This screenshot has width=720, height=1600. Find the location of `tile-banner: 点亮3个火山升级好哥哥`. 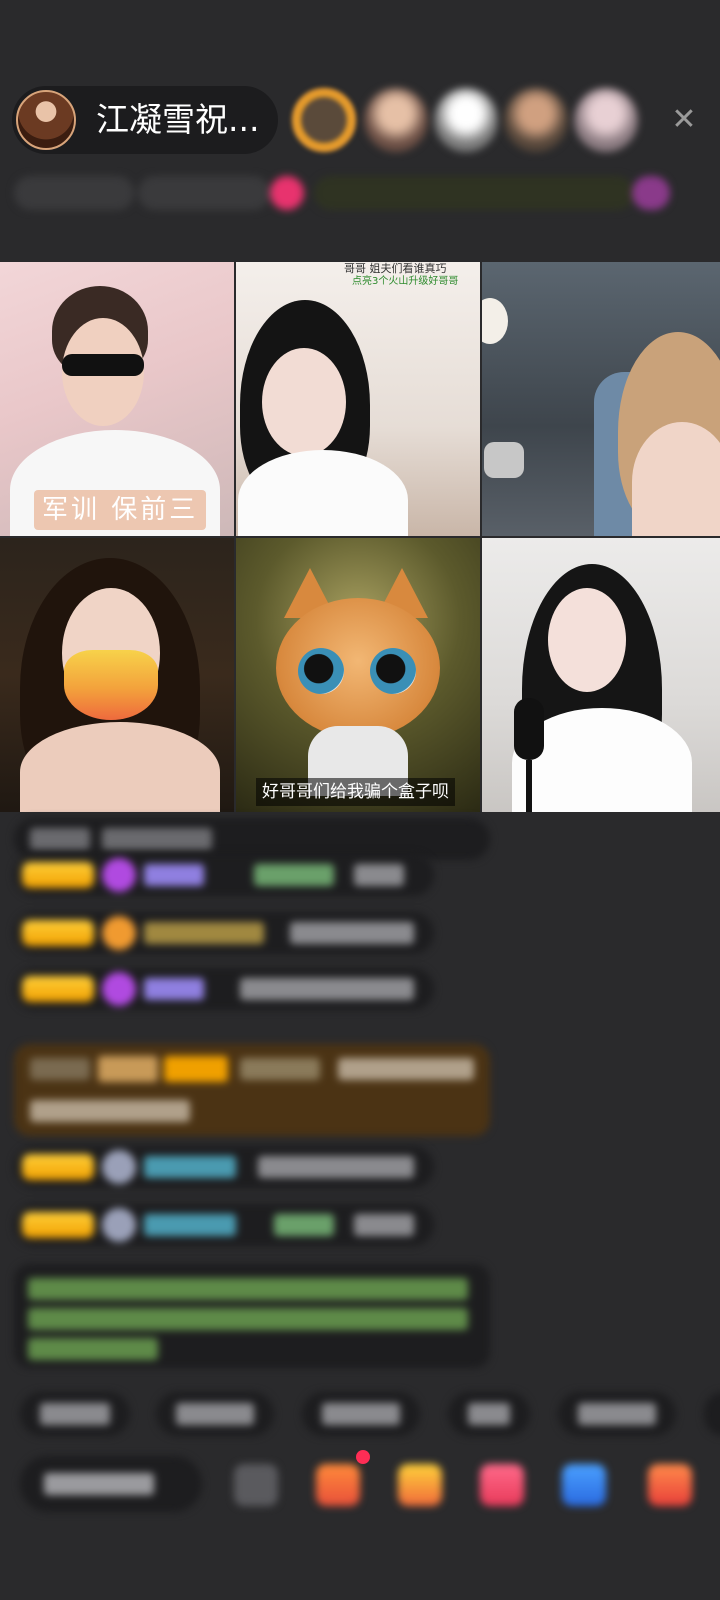

tile-banner: 点亮3个火山升级好哥哥 is located at coordinates (405, 281).